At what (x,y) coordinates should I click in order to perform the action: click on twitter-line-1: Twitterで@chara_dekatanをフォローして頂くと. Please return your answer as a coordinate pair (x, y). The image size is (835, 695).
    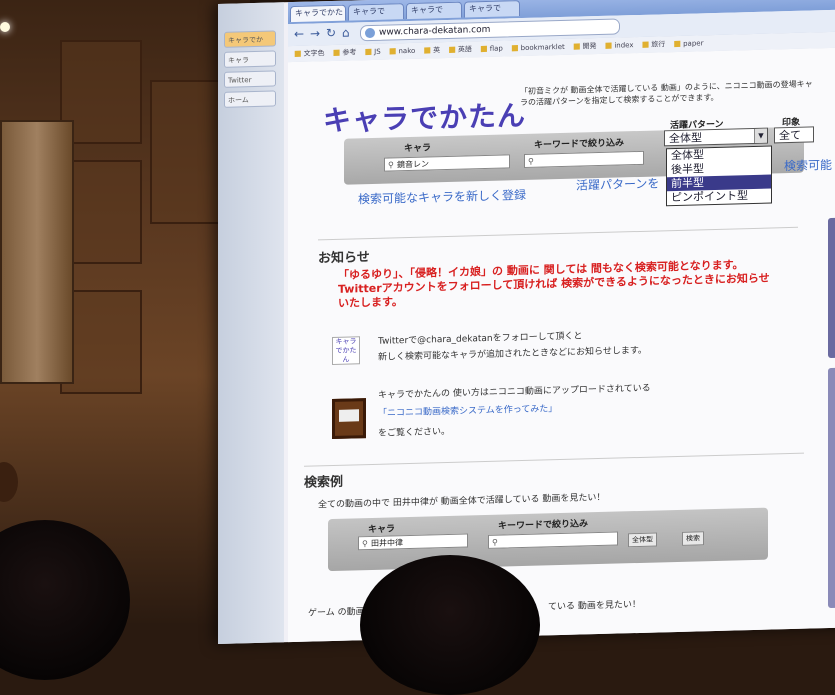
    Looking at the image, I should click on (480, 339).